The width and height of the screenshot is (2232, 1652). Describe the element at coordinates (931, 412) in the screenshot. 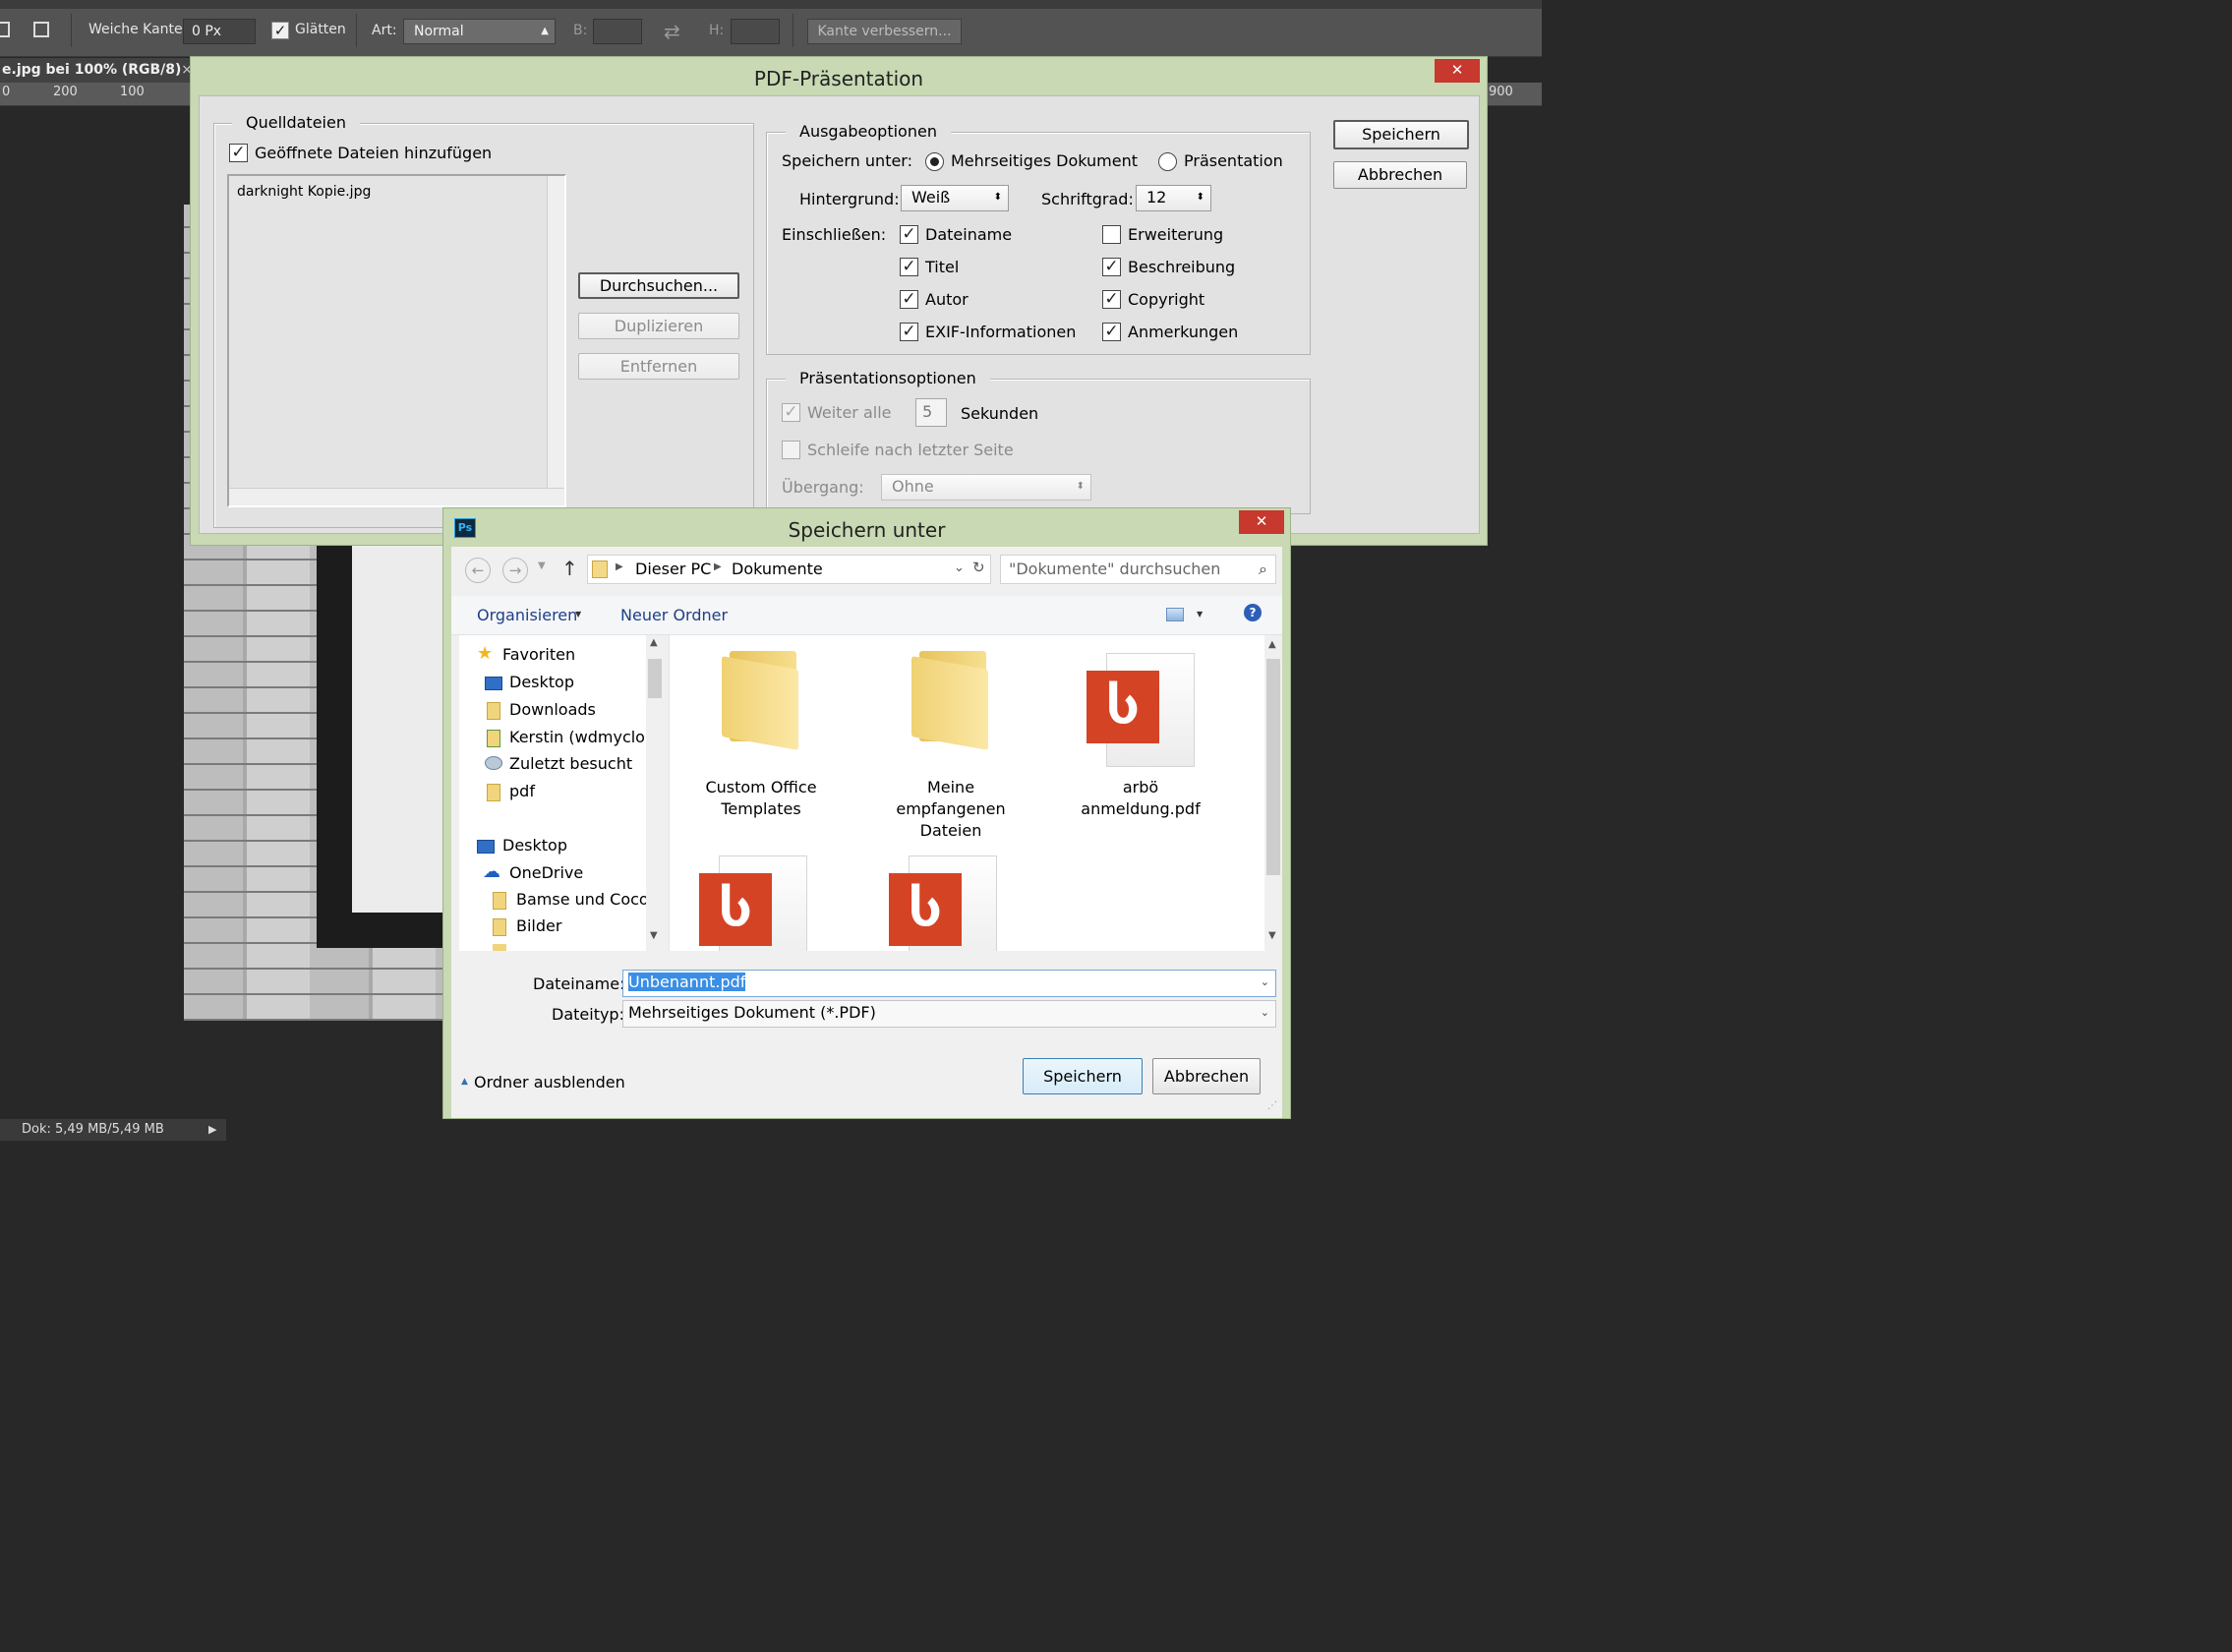

I see `advance-seconds-input: 5` at that location.